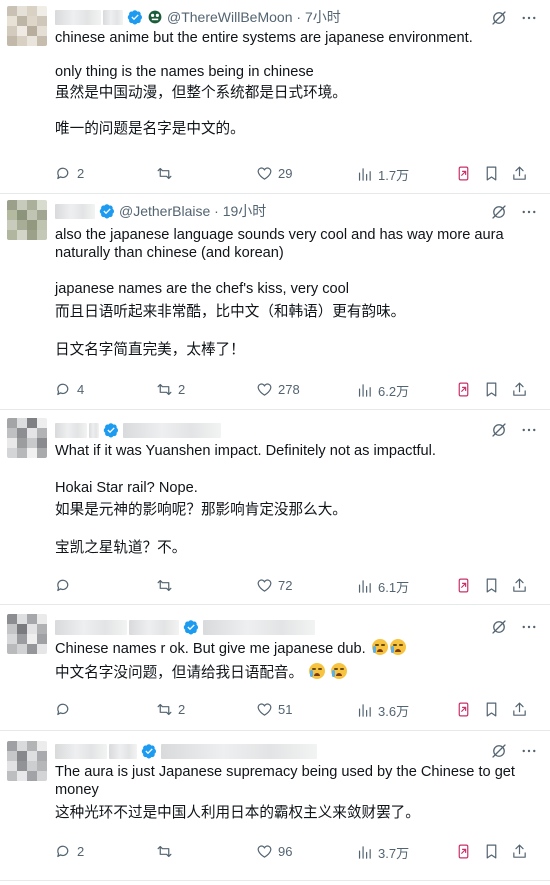 This screenshot has width=550, height=885. What do you see at coordinates (379, 647) in the screenshot?
I see `crying-face-emoji` at bounding box center [379, 647].